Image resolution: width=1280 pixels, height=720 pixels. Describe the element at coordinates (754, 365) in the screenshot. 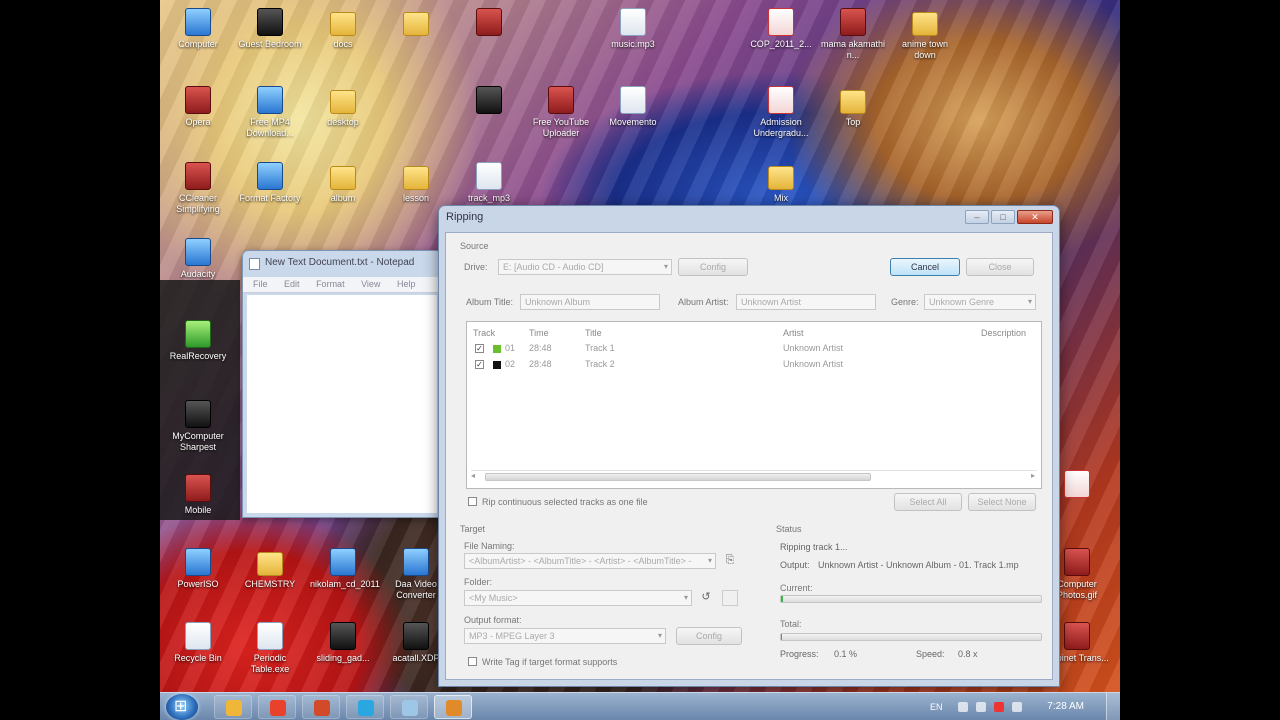

I see `track-row: ✓ 02 28:48 Track 2 Unknown Artist` at that location.